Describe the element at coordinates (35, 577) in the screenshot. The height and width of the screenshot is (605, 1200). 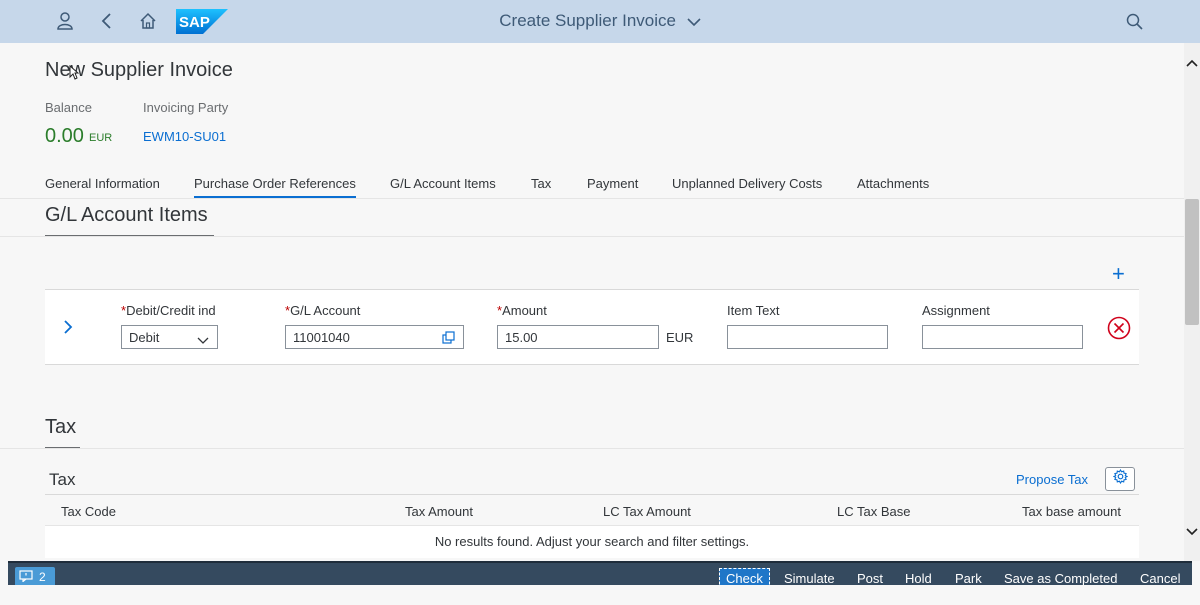
I see `messages-button: 2` at that location.